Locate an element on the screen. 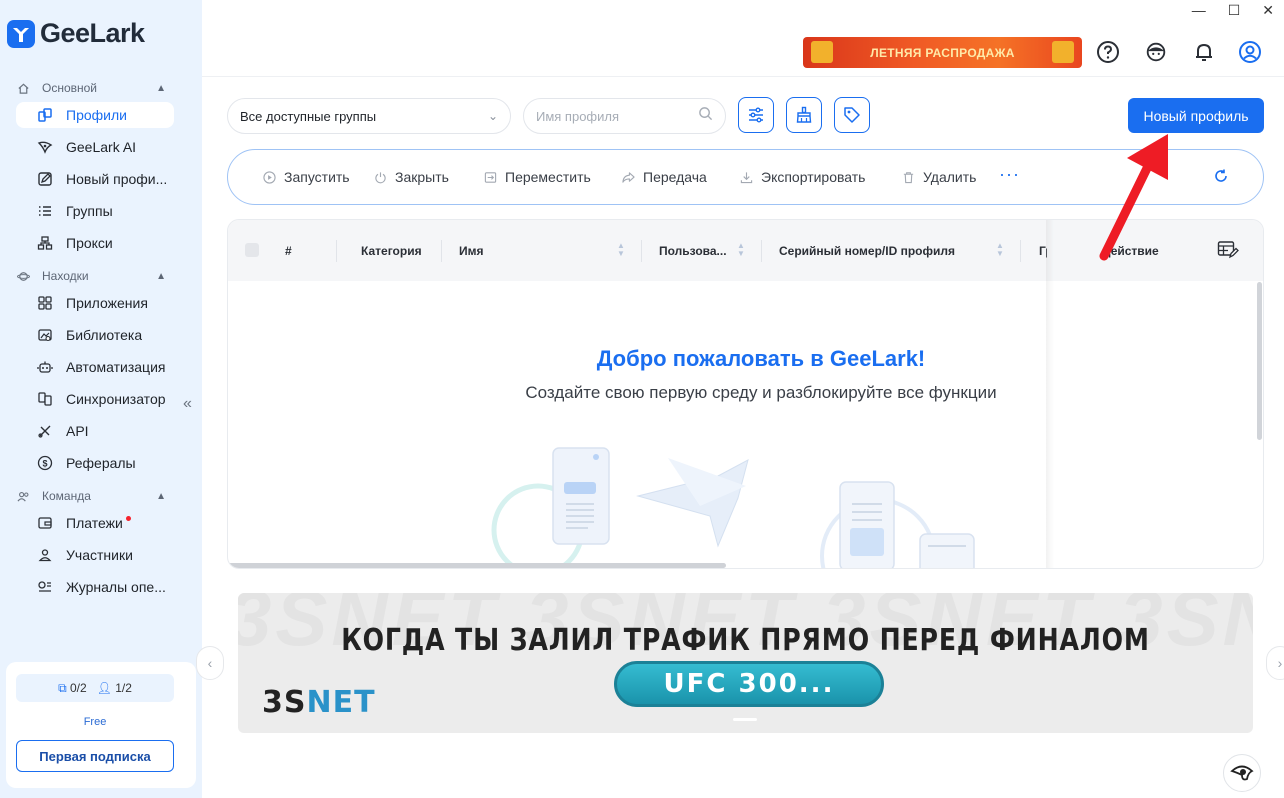 Image resolution: width=1284 pixels, height=798 pixels. horizontal-scrollbar is located at coordinates (477, 565).